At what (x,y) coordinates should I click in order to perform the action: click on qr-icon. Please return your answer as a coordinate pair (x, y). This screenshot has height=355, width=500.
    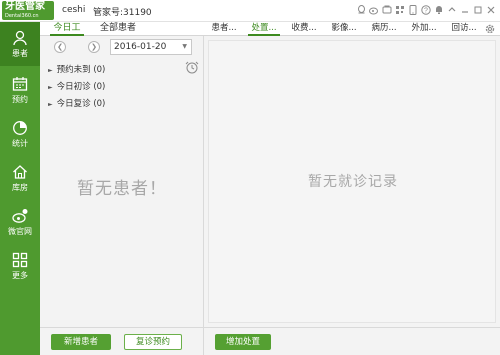
    Looking at the image, I should click on (400, 10).